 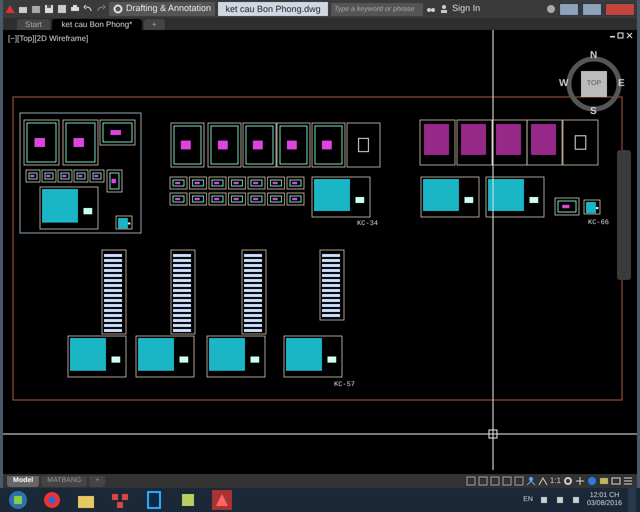 What do you see at coordinates (273, 9) in the screenshot?
I see `window-title: ket cau Bon Phong.dwg` at bounding box center [273, 9].